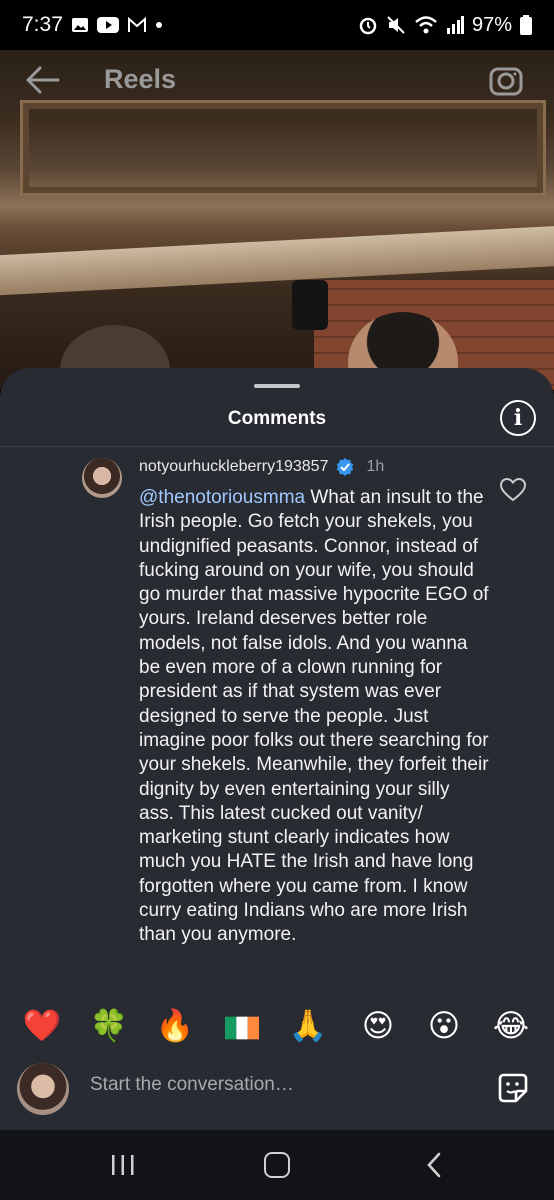 The width and height of the screenshot is (554, 1200). What do you see at coordinates (79, 25) in the screenshot?
I see `gallery-icon` at bounding box center [79, 25].